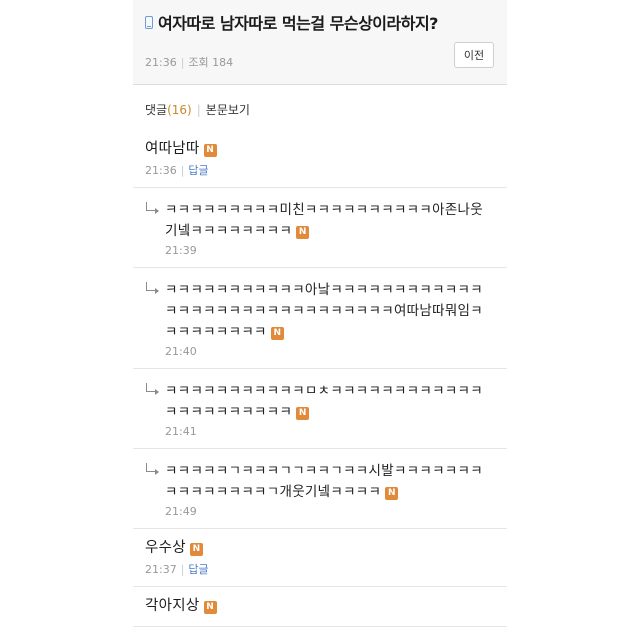 Image resolution: width=640 pixels, height=640 pixels. I want to click on view-body-link: 본문보기, so click(228, 110).